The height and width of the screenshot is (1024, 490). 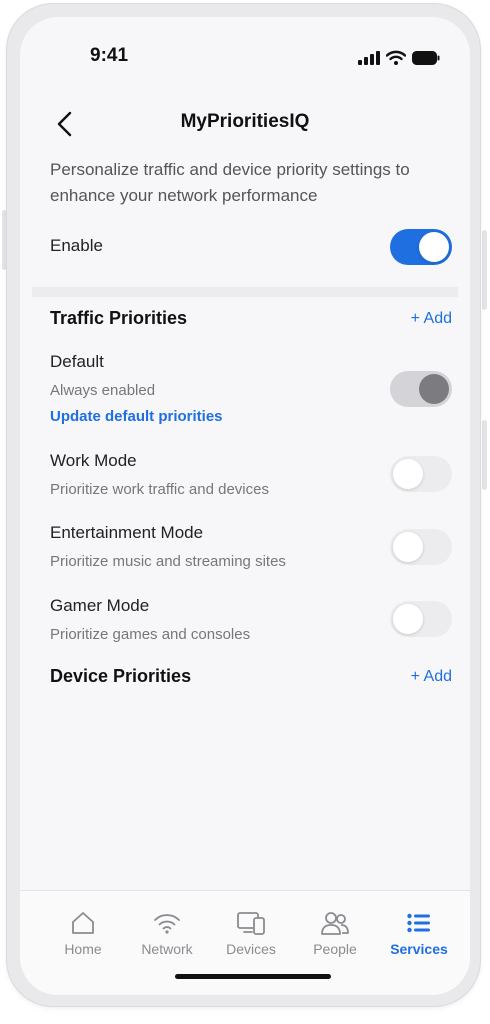 What do you see at coordinates (245, 121) in the screenshot?
I see `page-title: MyPrioritiesIQ` at bounding box center [245, 121].